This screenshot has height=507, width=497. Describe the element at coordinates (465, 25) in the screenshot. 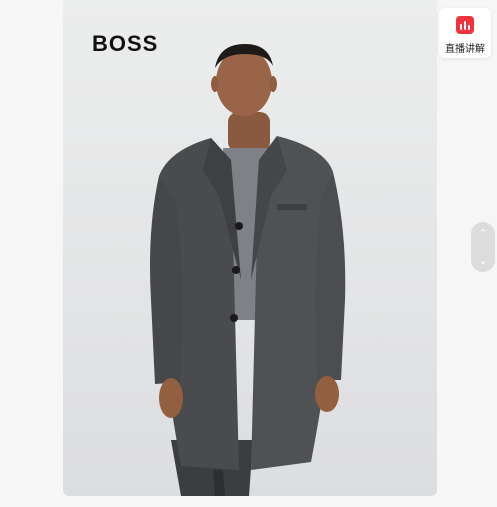

I see `live-bars-icon` at that location.